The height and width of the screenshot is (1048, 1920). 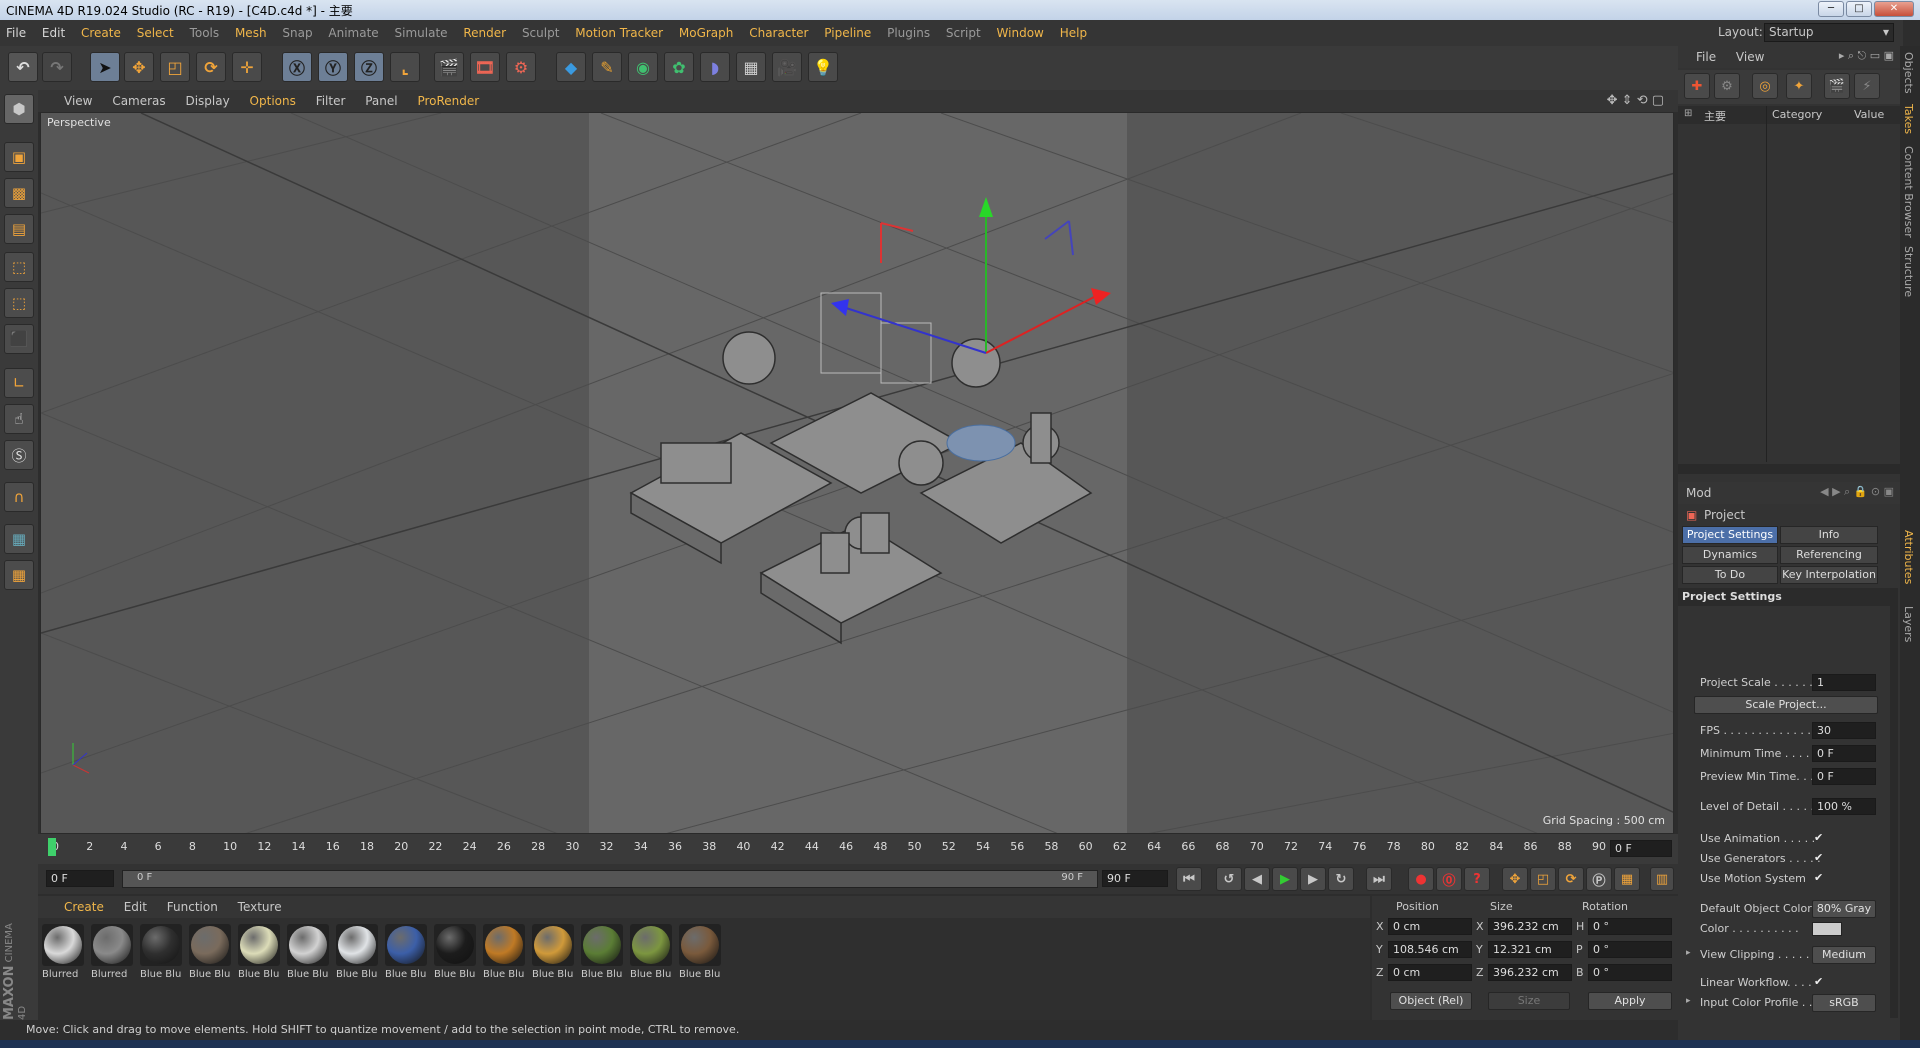 I want to click on subdivision-icon: ◉, so click(x=643, y=67).